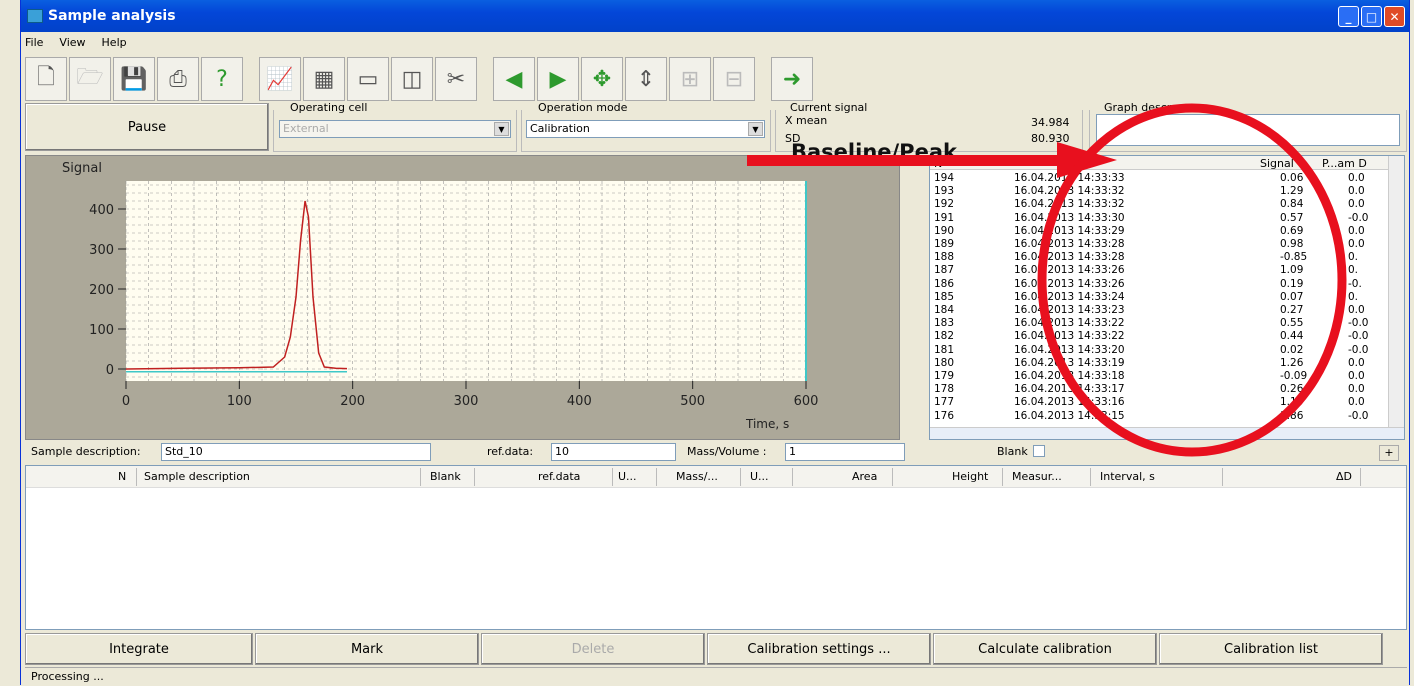 Image resolution: width=1414 pixels, height=686 pixels. Describe the element at coordinates (466, 401) in the screenshot. I see `x-tick-label: 300` at that location.